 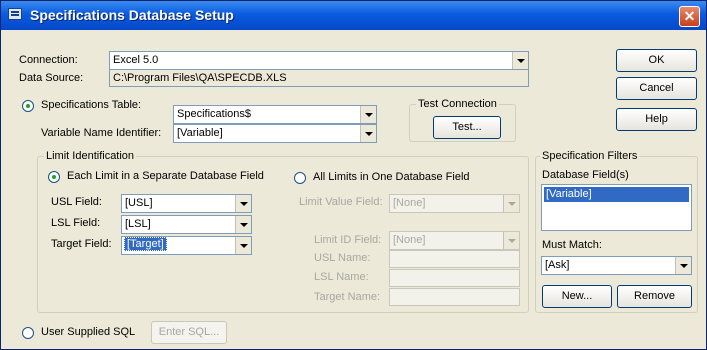 What do you see at coordinates (347, 297) in the screenshot?
I see `target-name-label: Target Name:` at bounding box center [347, 297].